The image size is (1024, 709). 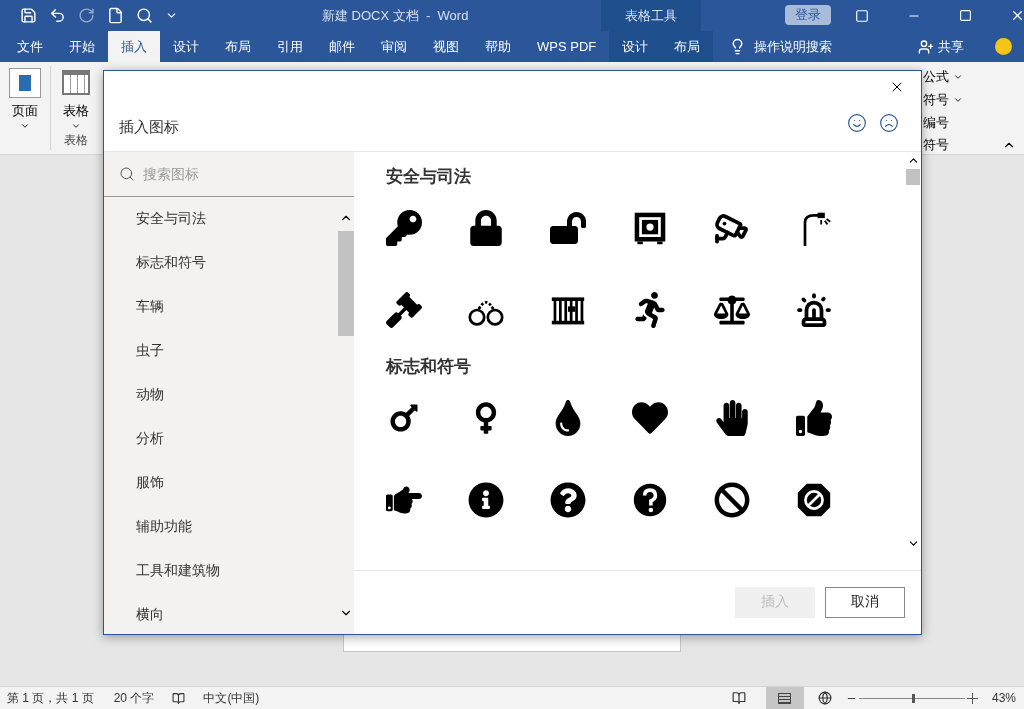 What do you see at coordinates (567, 46) in the screenshot?
I see `ribbon-tab: WPS PDF` at bounding box center [567, 46].